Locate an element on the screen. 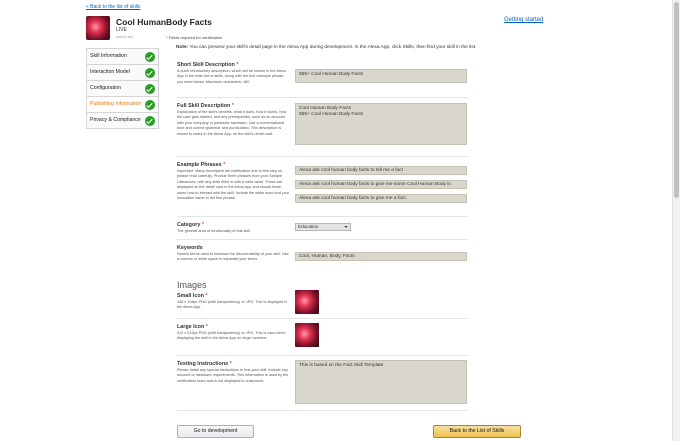 The image size is (680, 441). note-prefix: Note: is located at coordinates (182, 47).